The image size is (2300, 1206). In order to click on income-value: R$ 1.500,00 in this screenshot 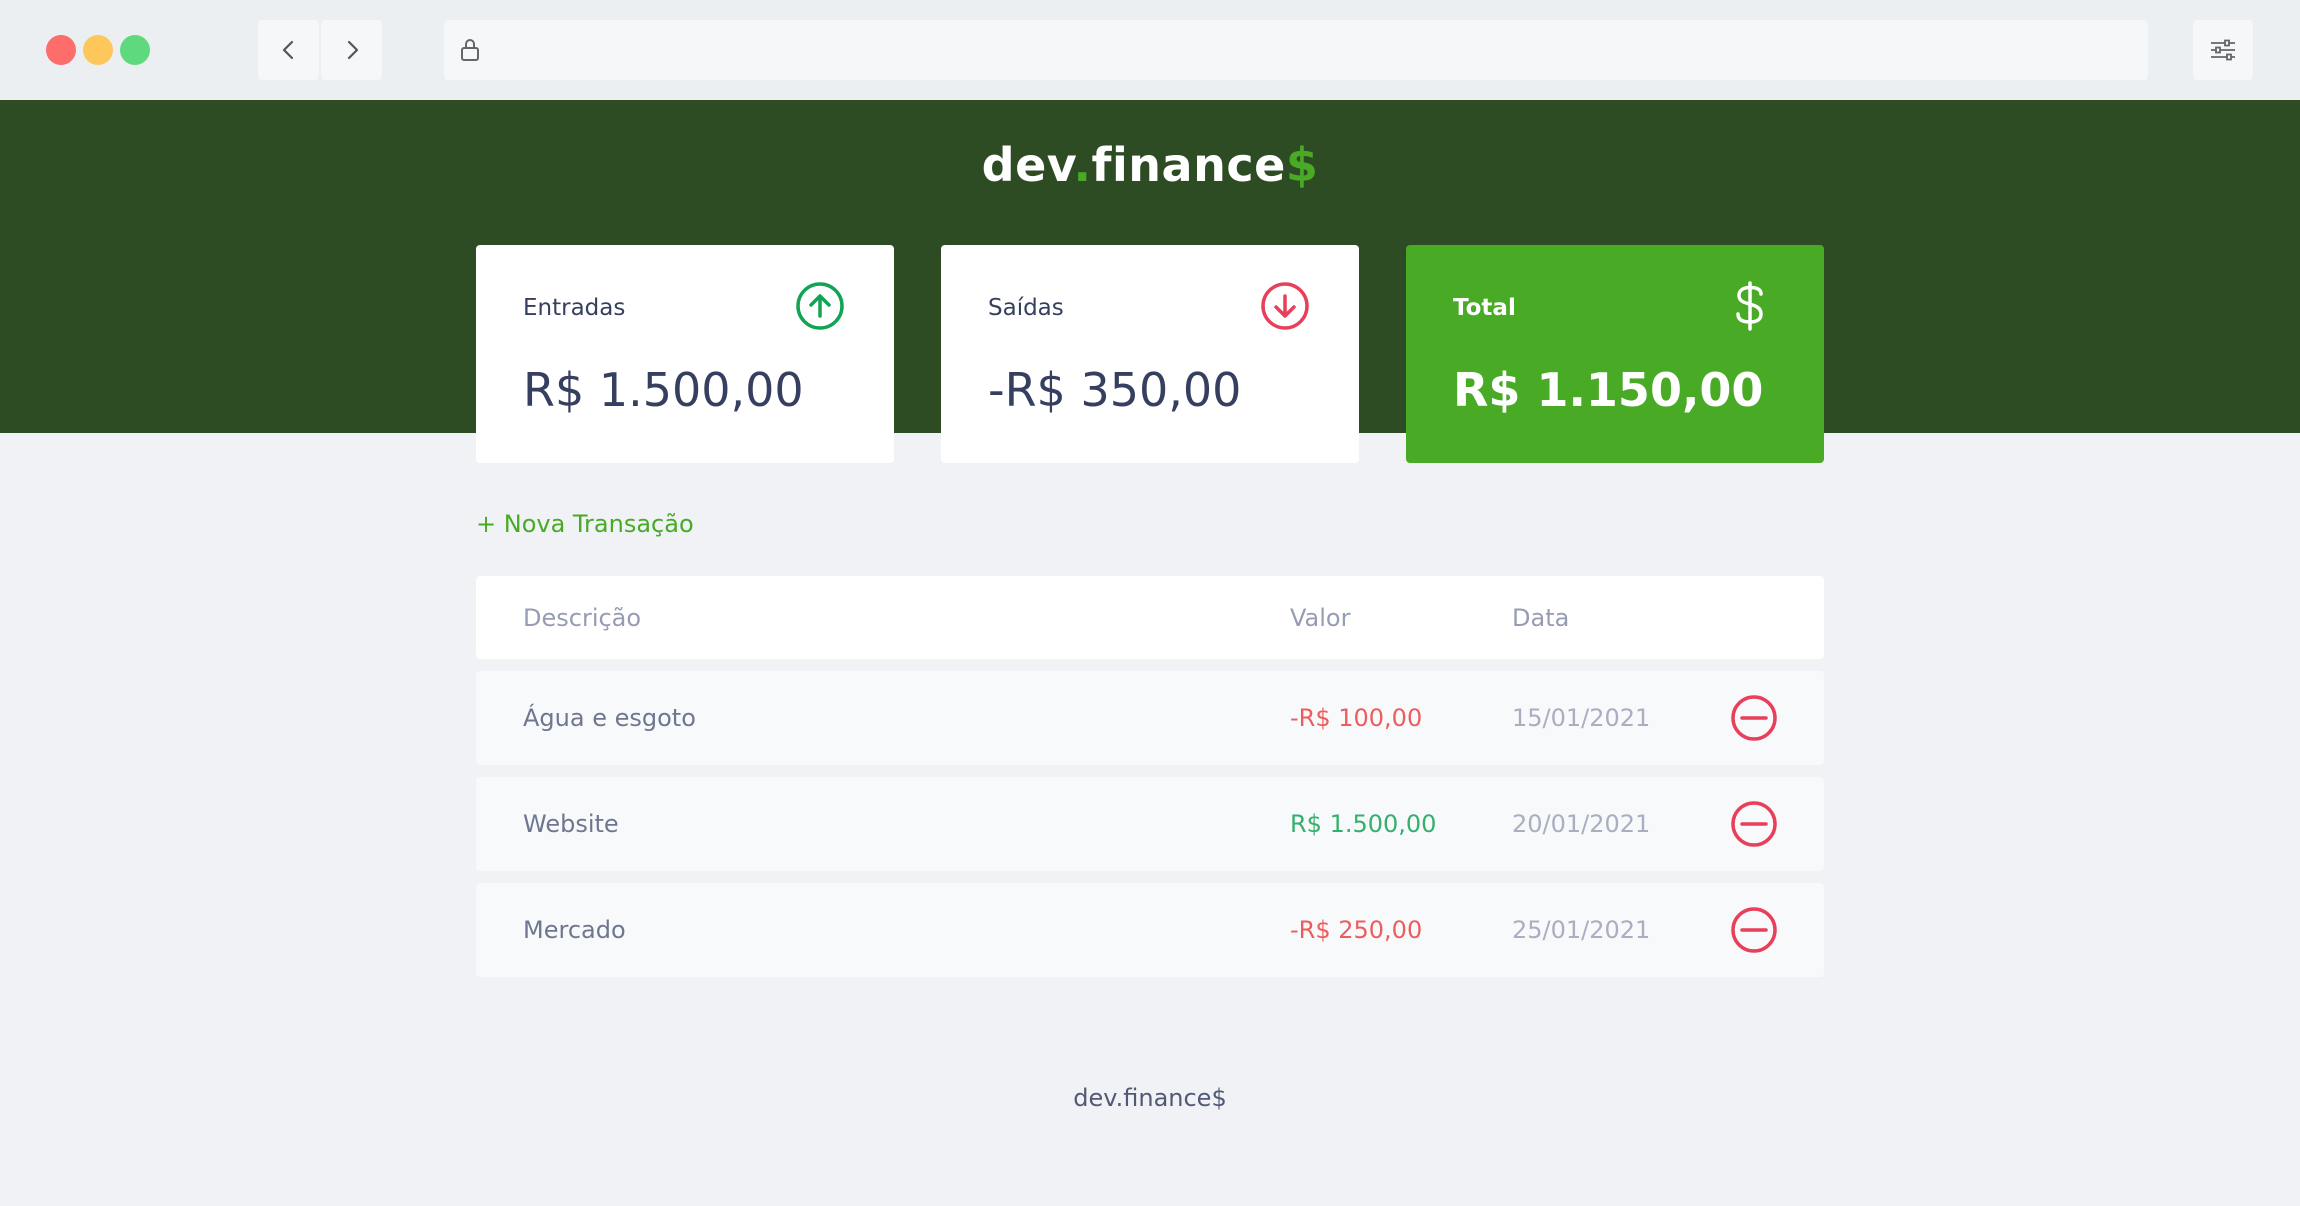, I will do `click(663, 390)`.